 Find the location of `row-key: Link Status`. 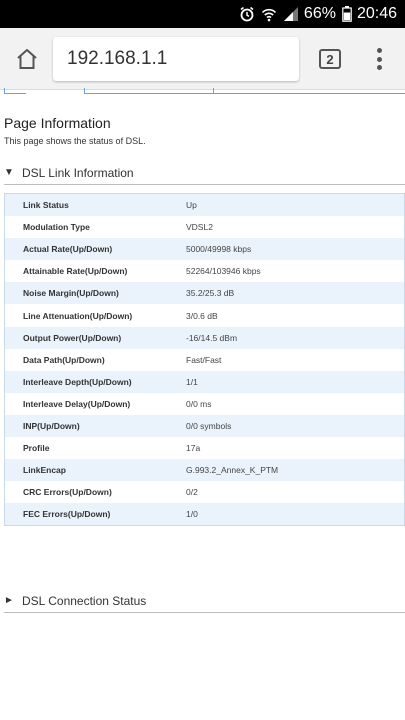

row-key: Link Status is located at coordinates (46, 205).